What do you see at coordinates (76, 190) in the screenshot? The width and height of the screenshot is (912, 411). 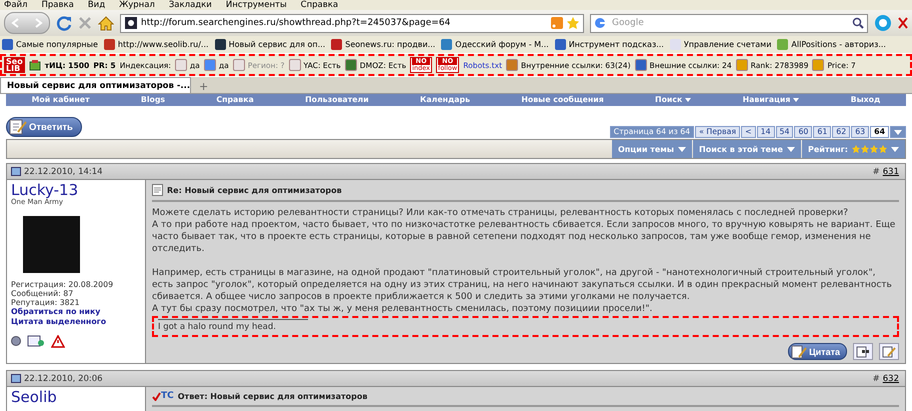 I see `username-link: Lucky-13` at bounding box center [76, 190].